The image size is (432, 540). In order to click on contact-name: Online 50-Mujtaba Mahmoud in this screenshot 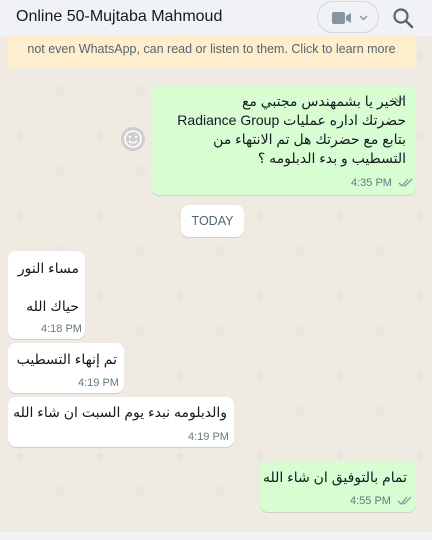, I will do `click(119, 17)`.